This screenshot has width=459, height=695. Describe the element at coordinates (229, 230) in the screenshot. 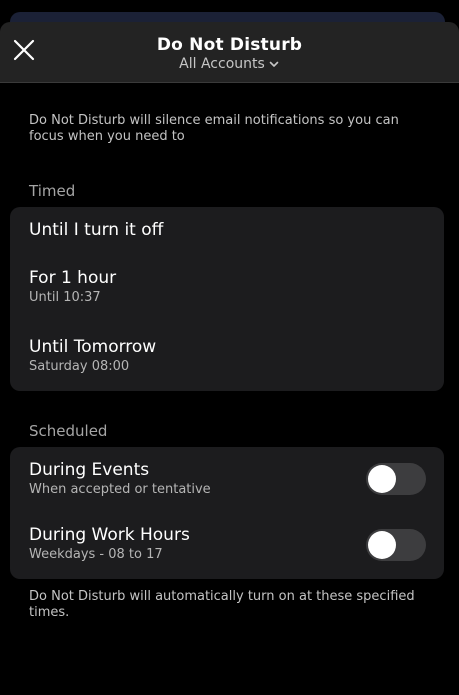

I see `option-until-turn-off: Until I turn it off` at that location.